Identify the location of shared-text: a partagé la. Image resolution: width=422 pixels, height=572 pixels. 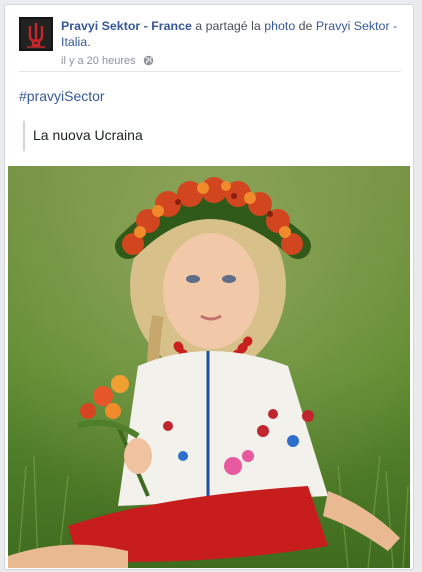
(228, 26).